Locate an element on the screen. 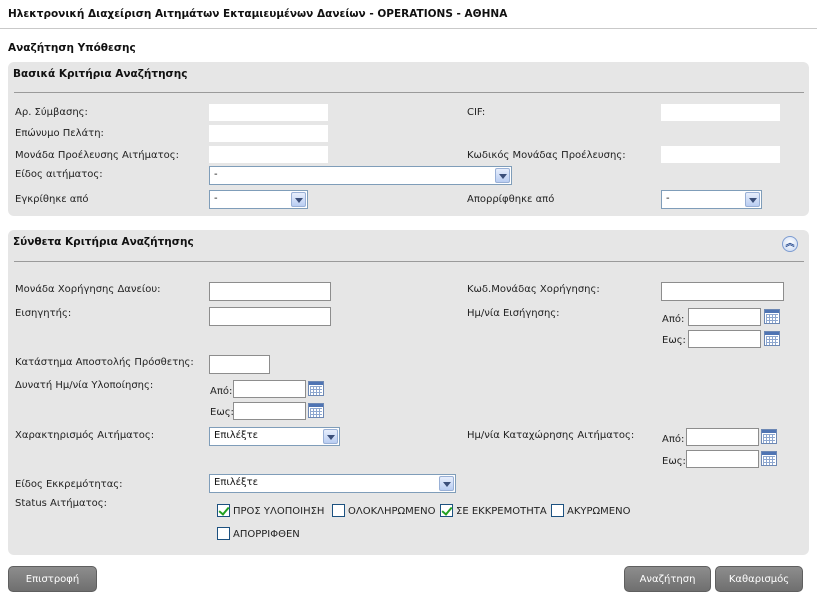 The height and width of the screenshot is (597, 817). possible-date-from-input is located at coordinates (269, 389).